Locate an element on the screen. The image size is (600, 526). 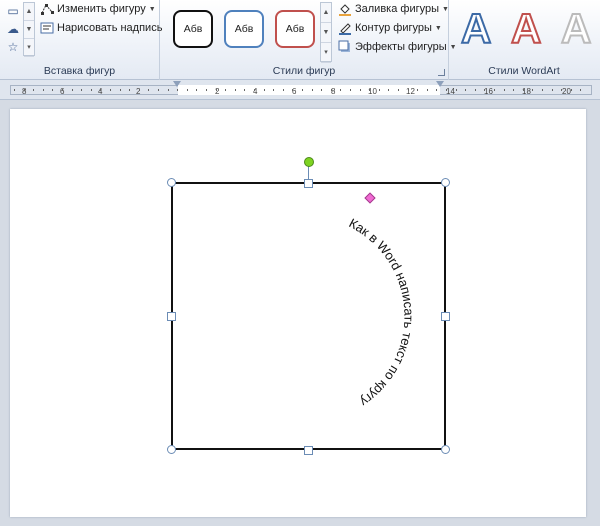
shapes-gallery-scroll: ▲ ▼ ▾ is located at coordinates (29, 29).